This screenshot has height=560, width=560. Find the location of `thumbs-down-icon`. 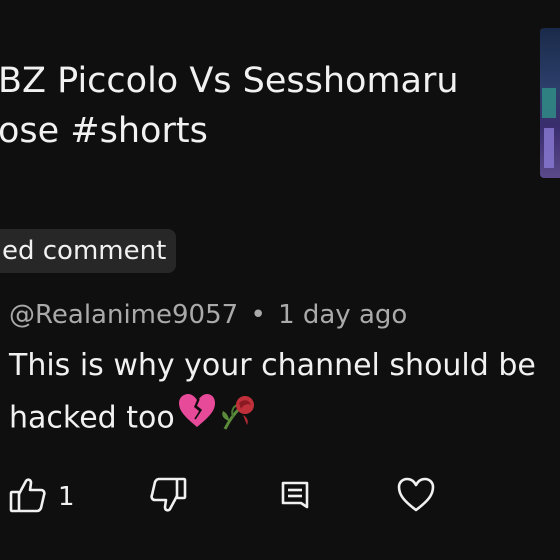

thumbs-down-icon is located at coordinates (168, 497).